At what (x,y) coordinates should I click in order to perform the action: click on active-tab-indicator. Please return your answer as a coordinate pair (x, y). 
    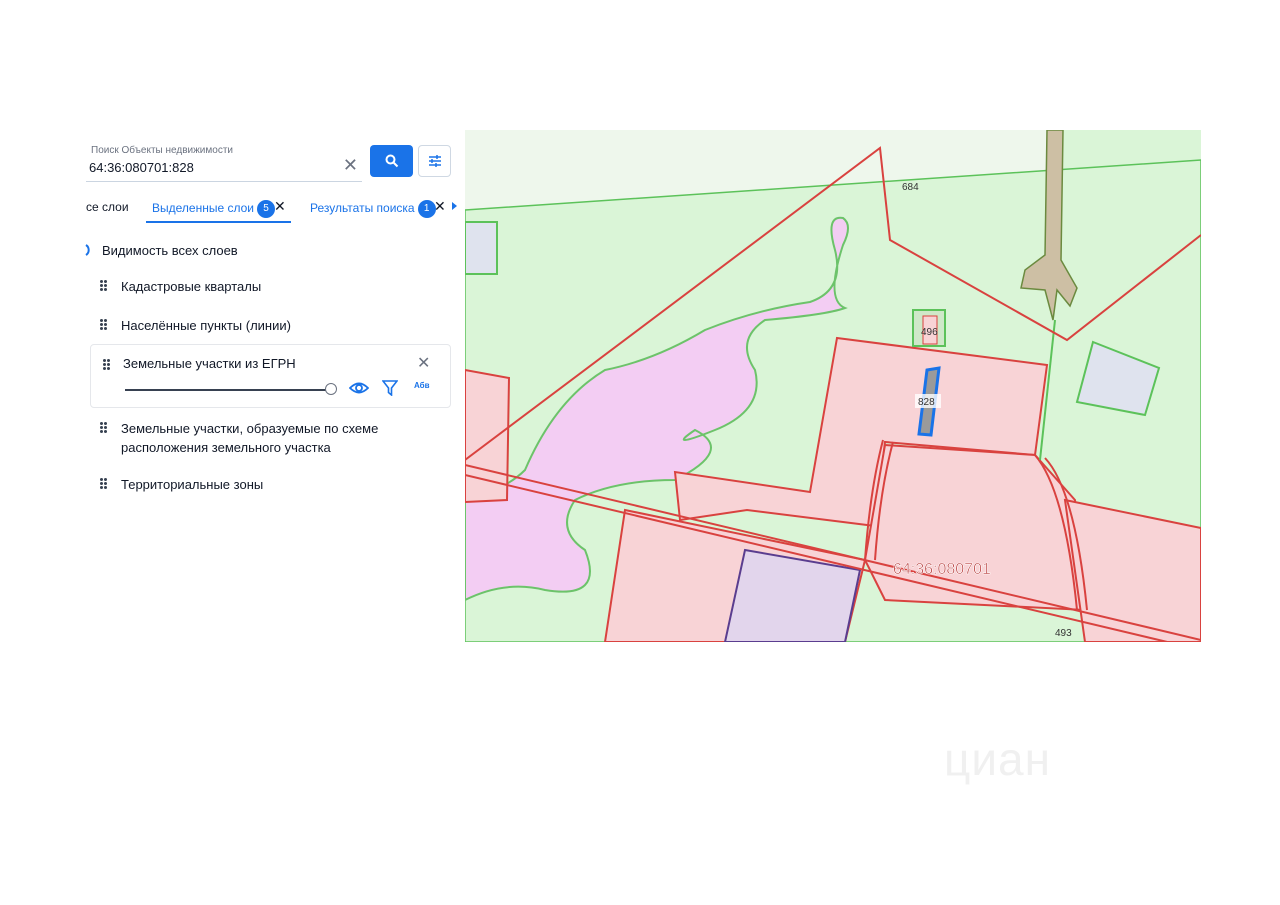
    Looking at the image, I should click on (218, 222).